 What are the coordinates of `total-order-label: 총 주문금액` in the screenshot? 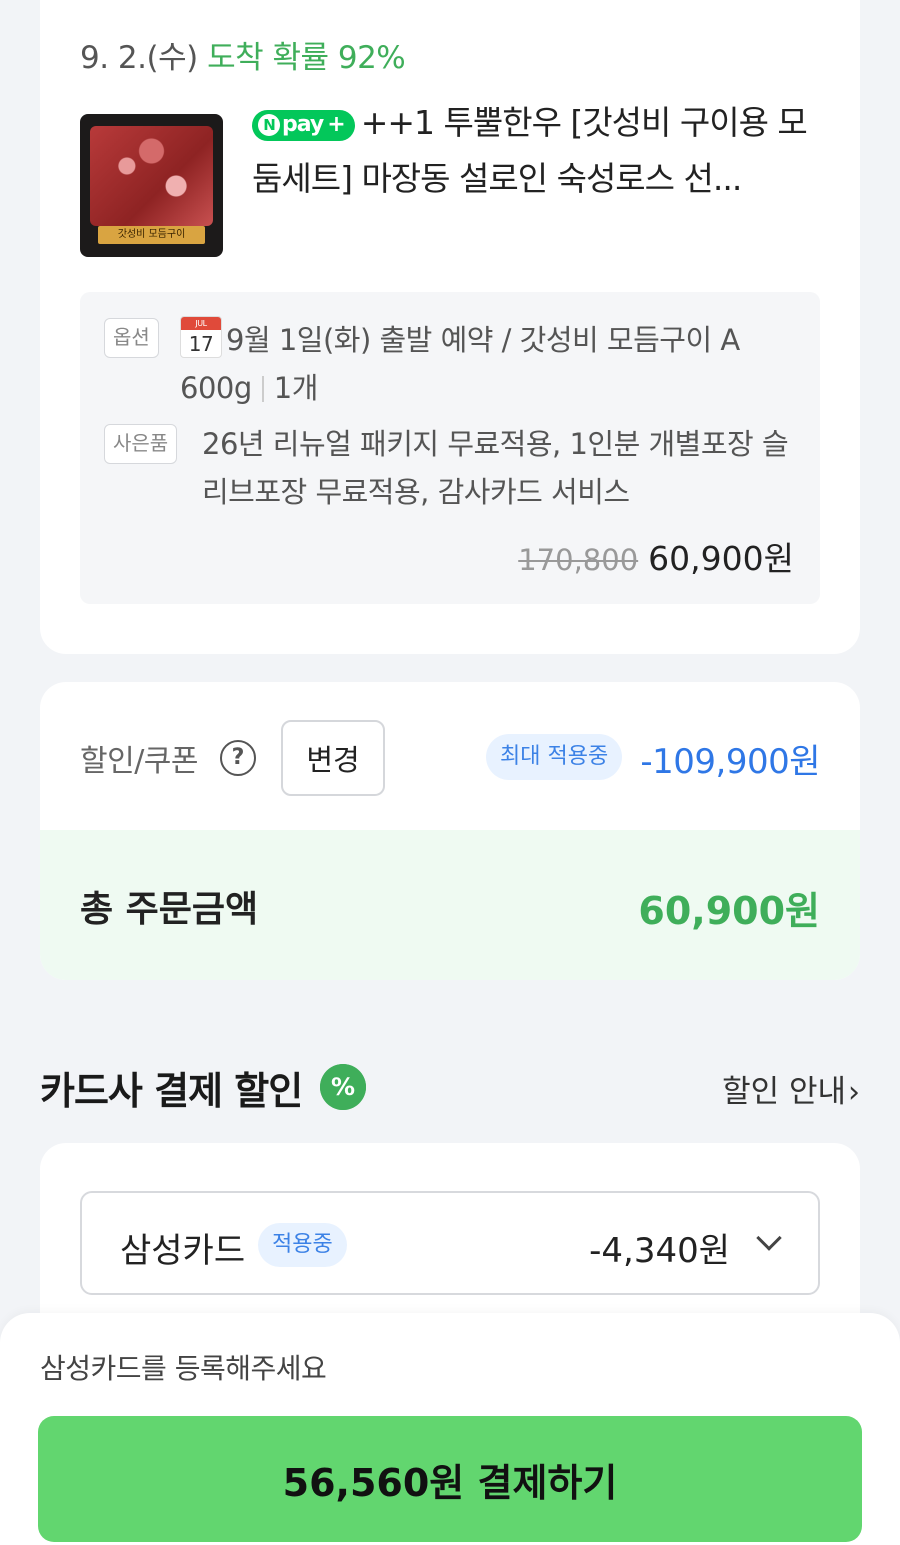 It's located at (169, 909).